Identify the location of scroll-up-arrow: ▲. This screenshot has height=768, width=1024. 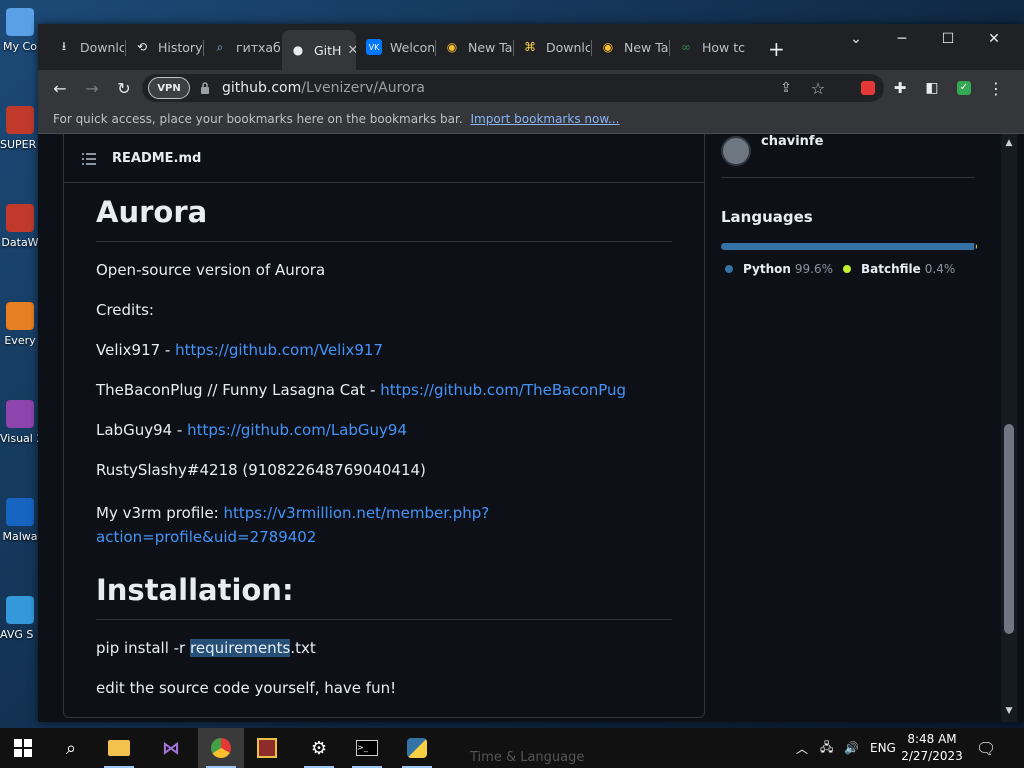
(1009, 144).